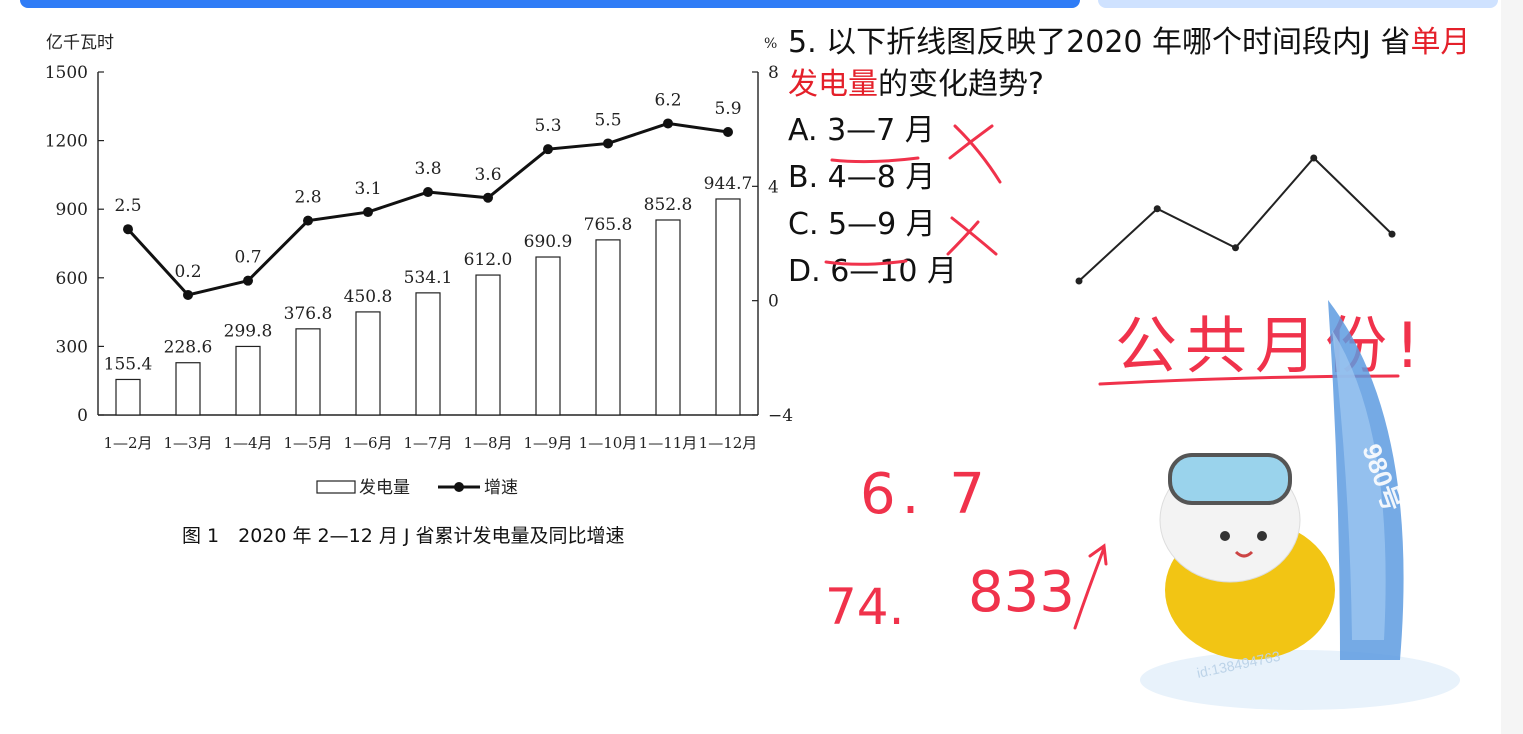 The image size is (1523, 734). I want to click on goggles-icon, so click(1230, 479).